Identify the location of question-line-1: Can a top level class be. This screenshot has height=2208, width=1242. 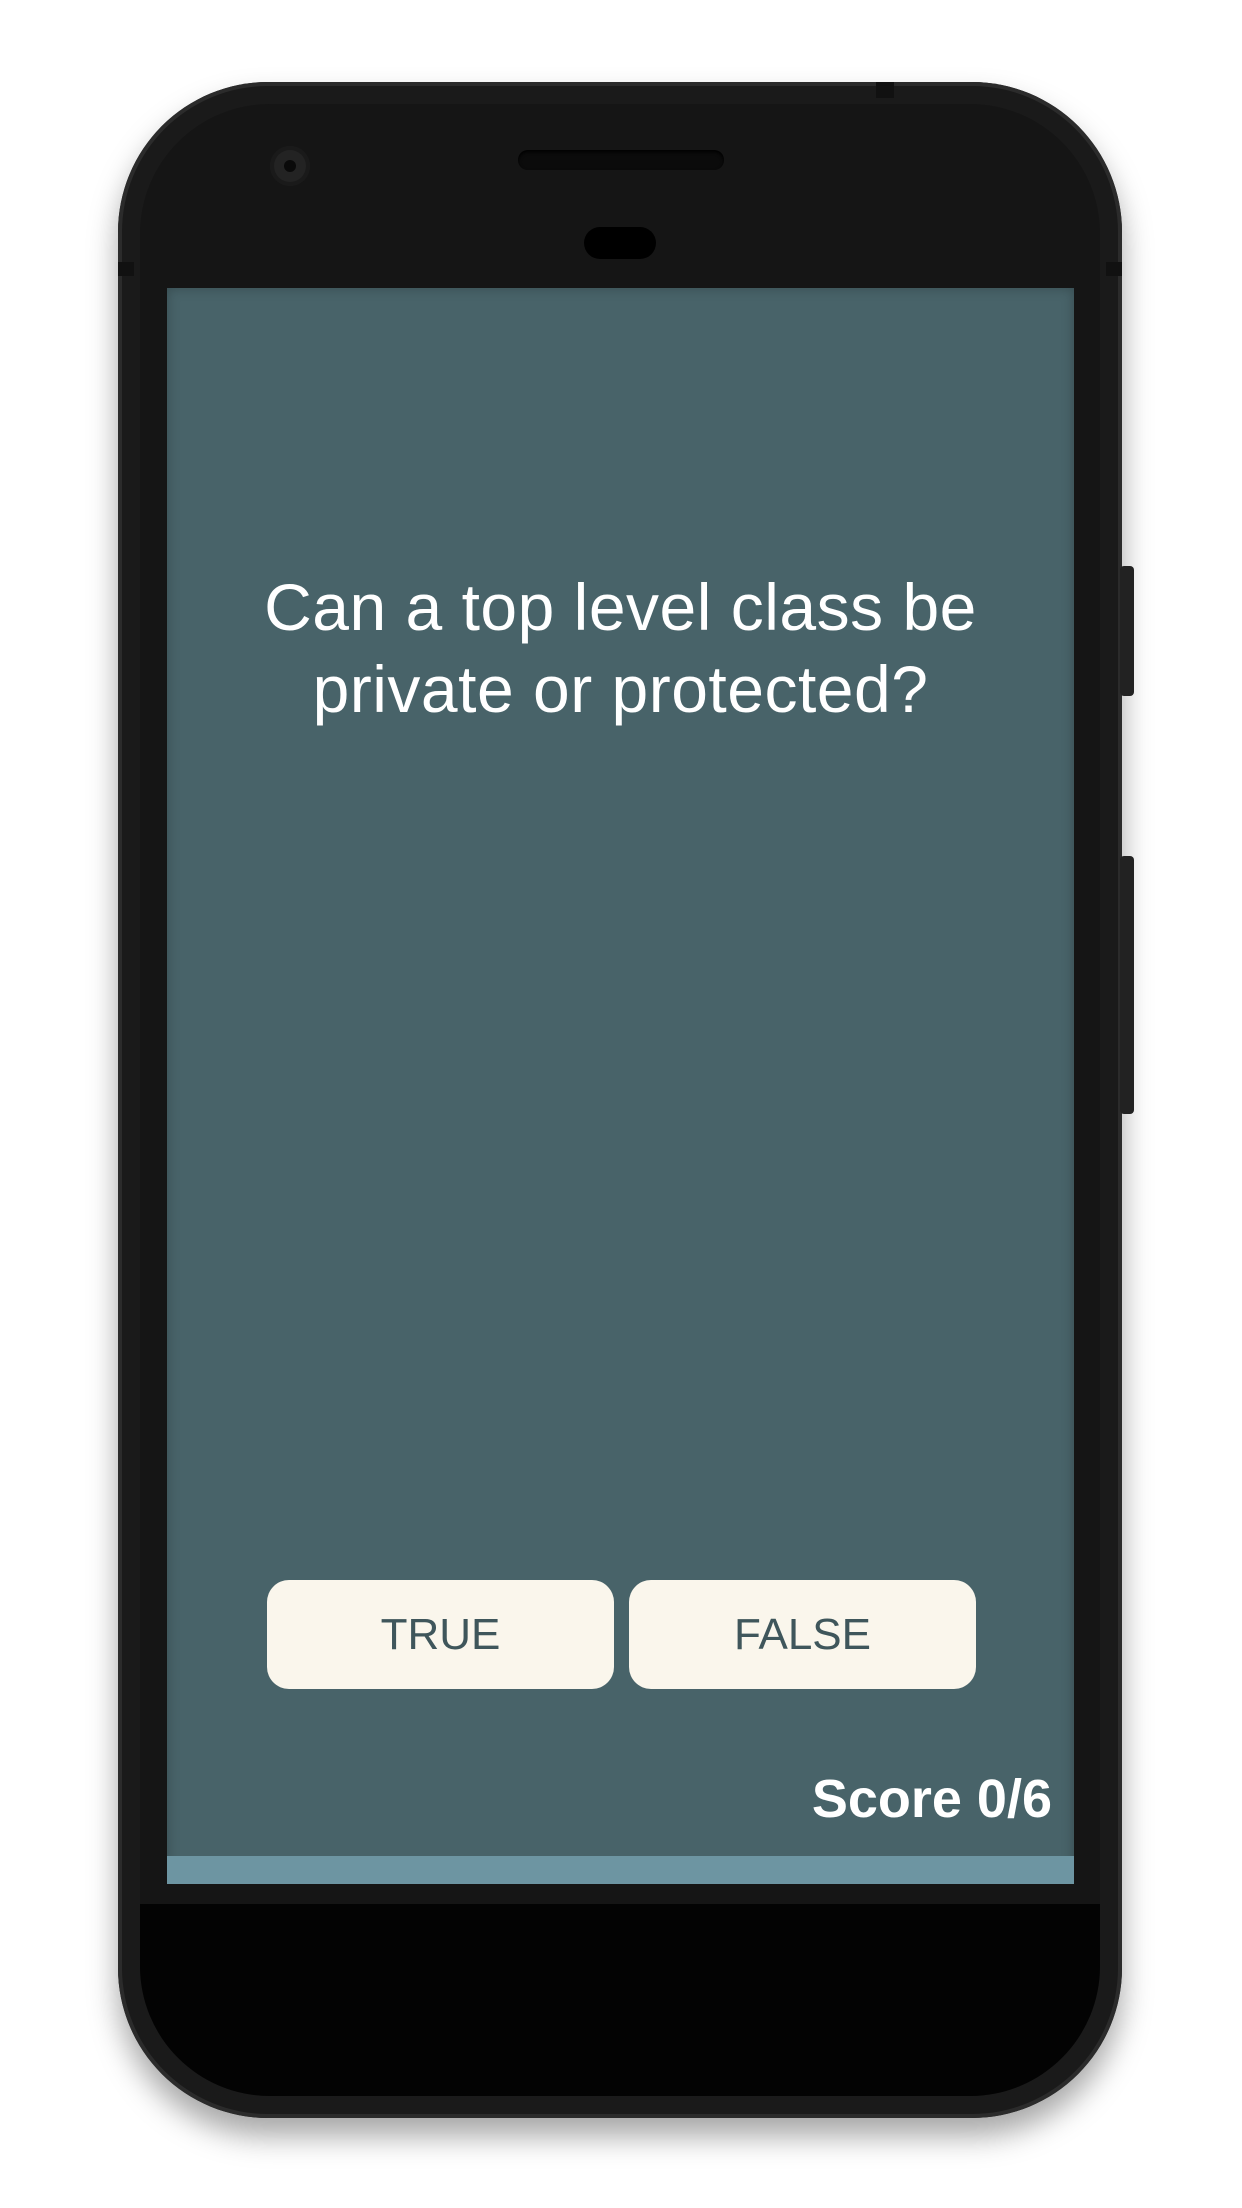
(620, 607).